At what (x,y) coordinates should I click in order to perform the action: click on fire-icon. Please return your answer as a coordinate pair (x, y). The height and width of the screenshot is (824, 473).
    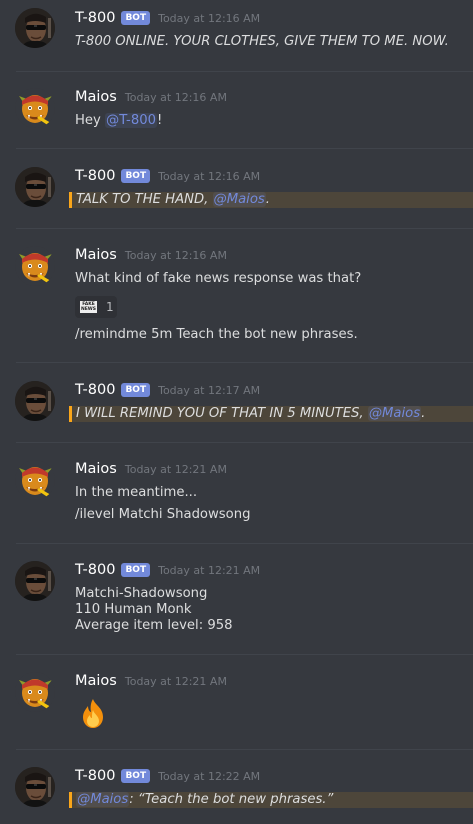
    Looking at the image, I should click on (93, 713).